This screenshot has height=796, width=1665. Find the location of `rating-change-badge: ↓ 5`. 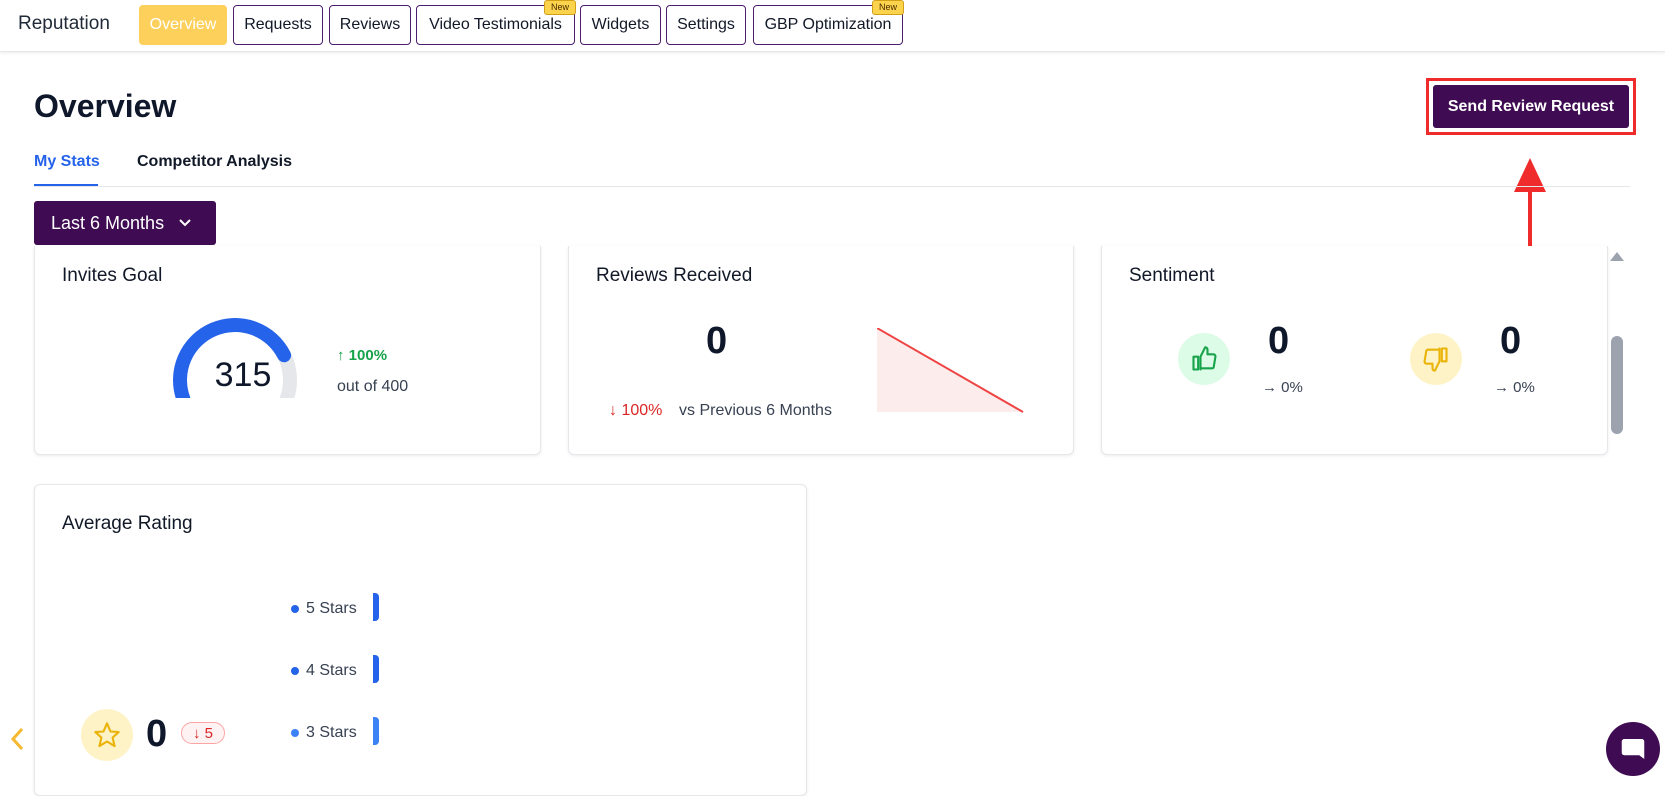

rating-change-badge: ↓ 5 is located at coordinates (203, 733).